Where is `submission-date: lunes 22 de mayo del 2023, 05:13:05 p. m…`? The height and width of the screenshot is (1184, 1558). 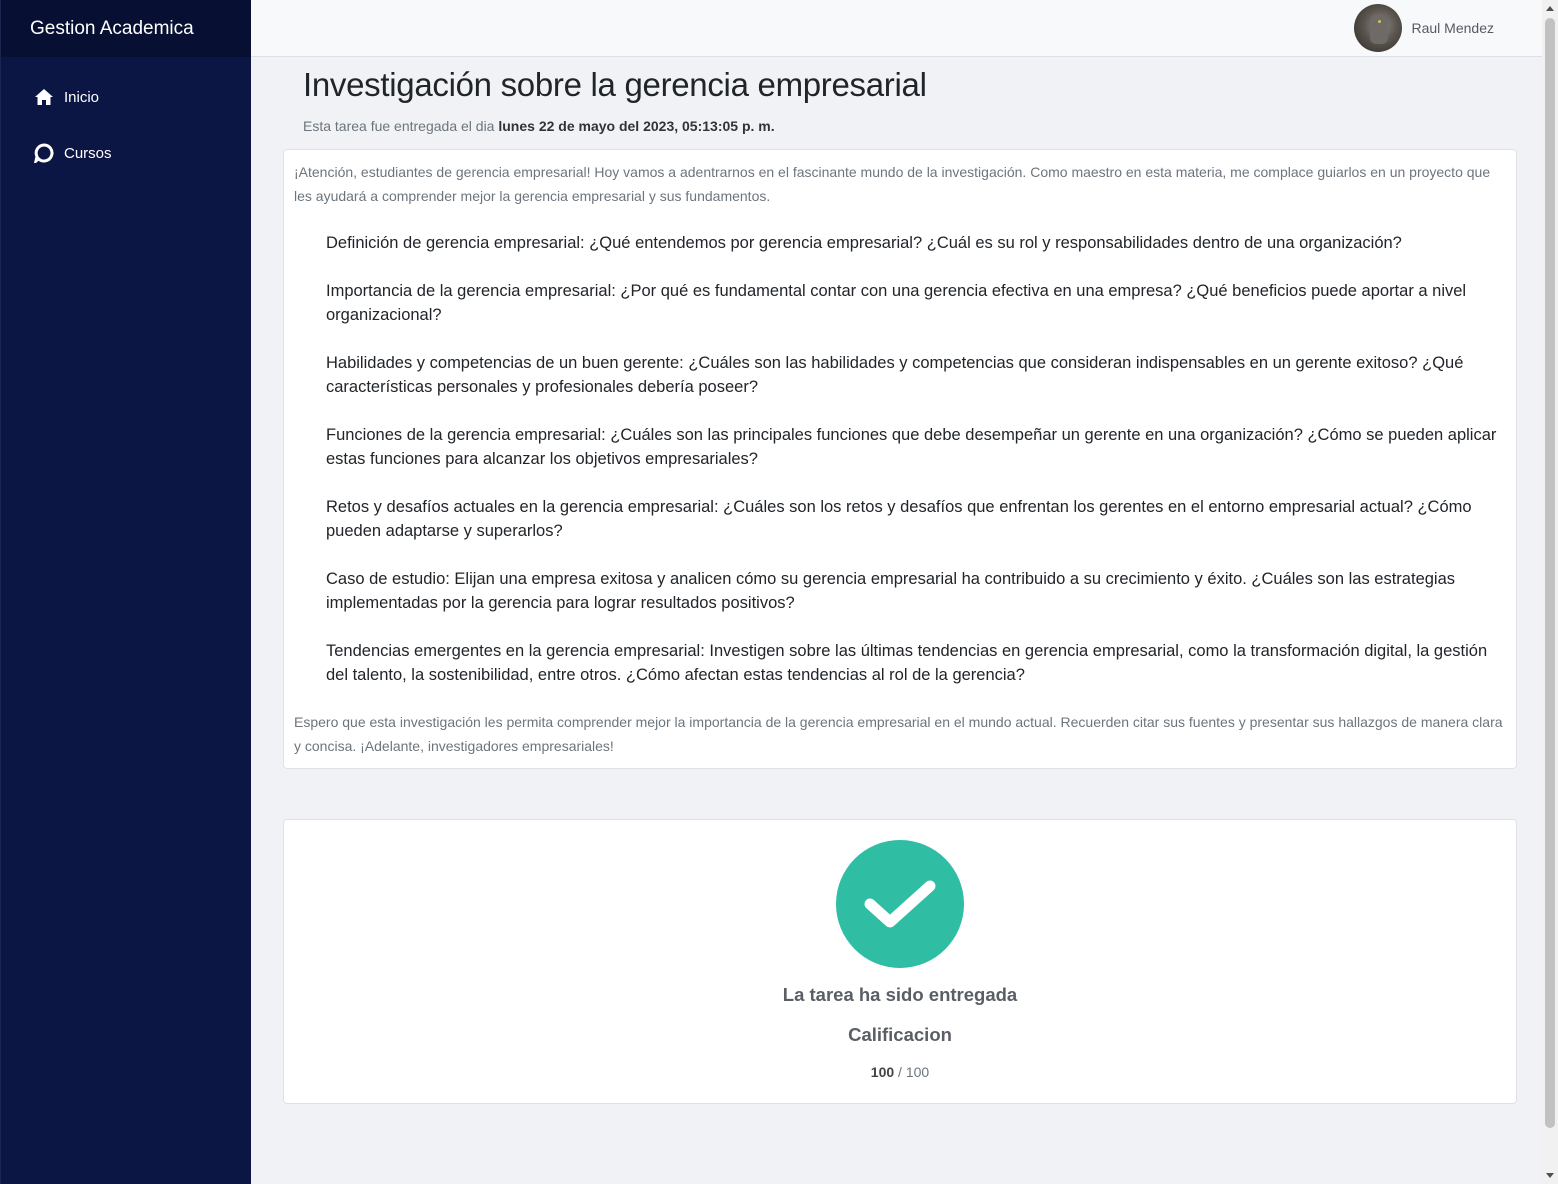 submission-date: lunes 22 de mayo del 2023, 05:13:05 p. m… is located at coordinates (636, 126).